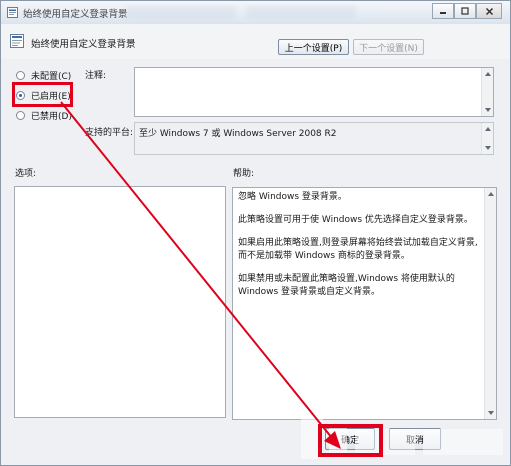 This screenshot has height=466, width=511. What do you see at coordinates (12, 12) in the screenshot?
I see `policy-icon` at bounding box center [12, 12].